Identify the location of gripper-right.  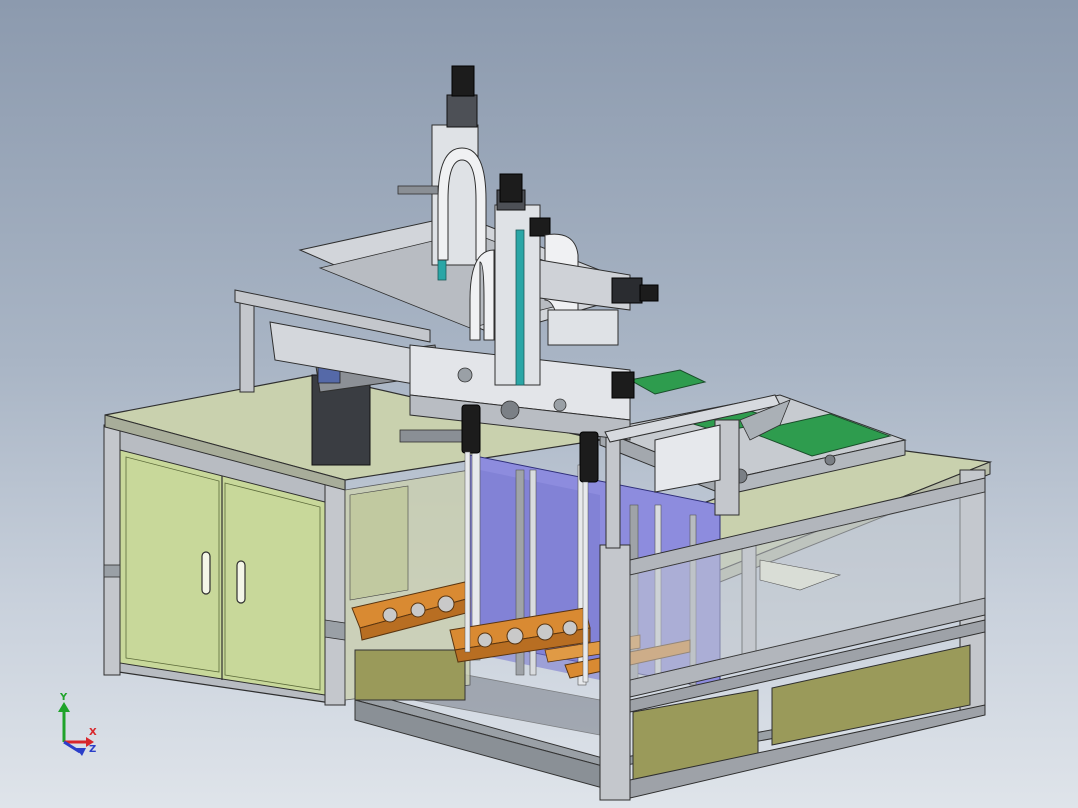
(589, 457).